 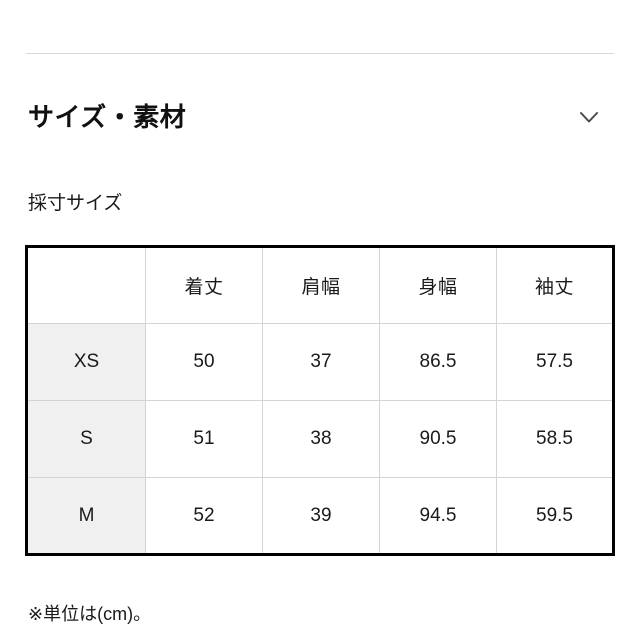 What do you see at coordinates (438, 516) in the screenshot?
I see `cell-mihaba: 94.5` at bounding box center [438, 516].